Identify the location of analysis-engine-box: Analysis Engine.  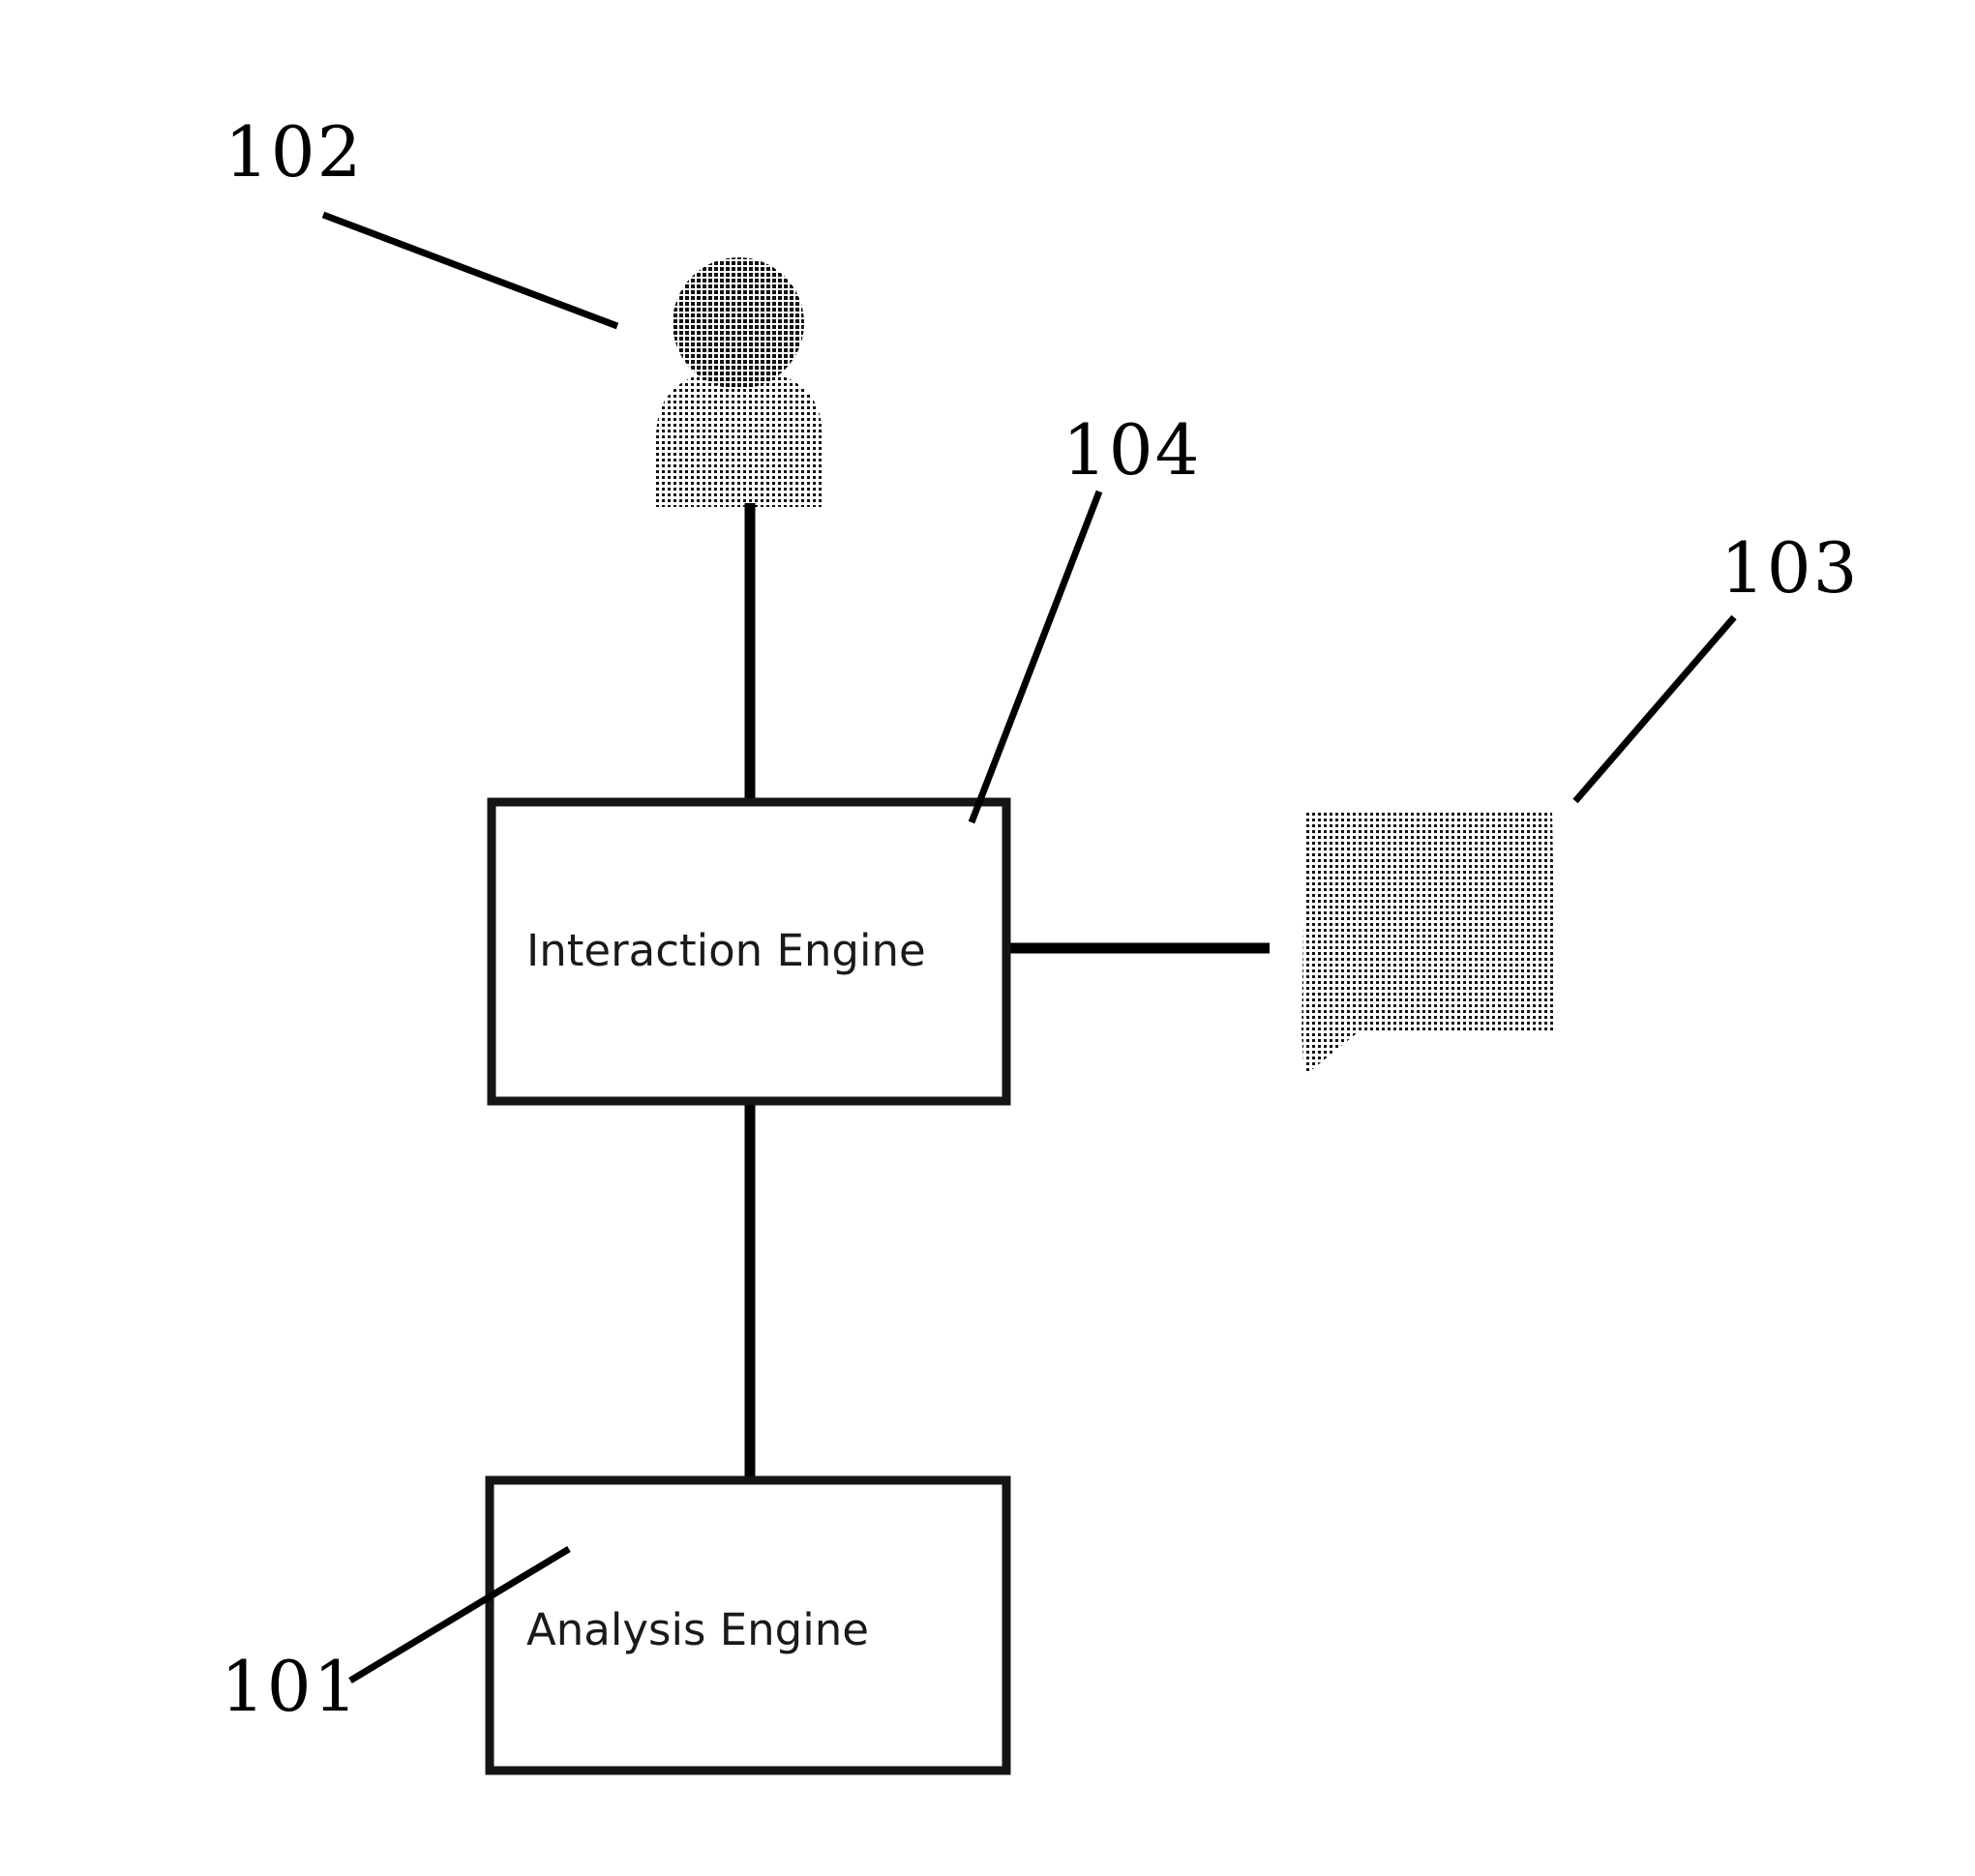
(748, 1625).